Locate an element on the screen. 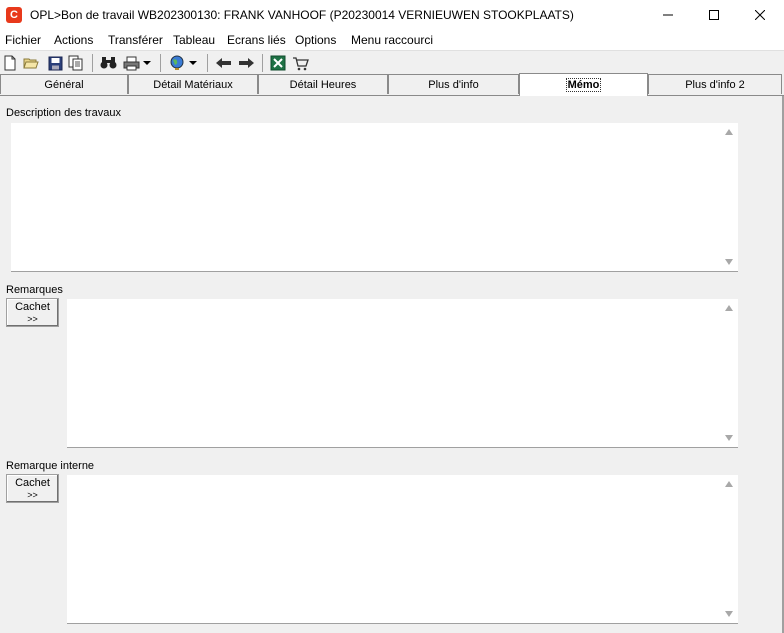 The width and height of the screenshot is (784, 633). menu-raccourci: Menu raccourci is located at coordinates (392, 40).